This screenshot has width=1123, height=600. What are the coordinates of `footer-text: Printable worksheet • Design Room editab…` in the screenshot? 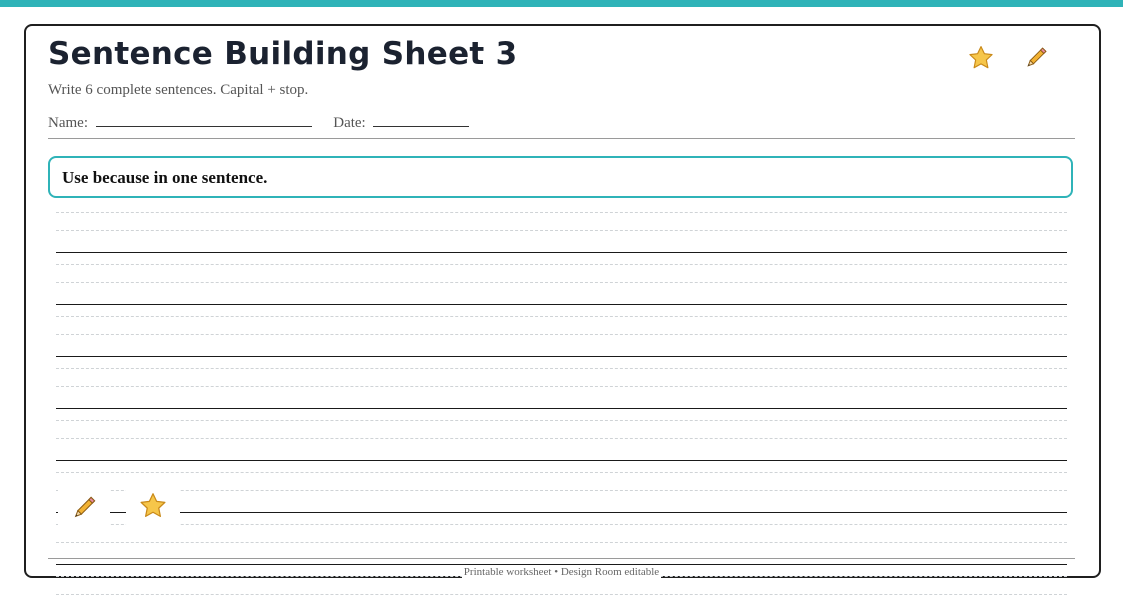 It's located at (561, 572).